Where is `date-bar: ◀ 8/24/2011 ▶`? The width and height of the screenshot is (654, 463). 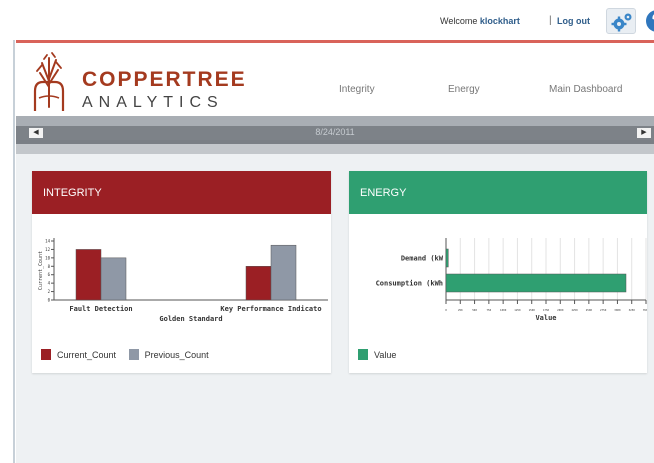
date-bar: ◀ 8/24/2011 ▶ is located at coordinates (335, 133).